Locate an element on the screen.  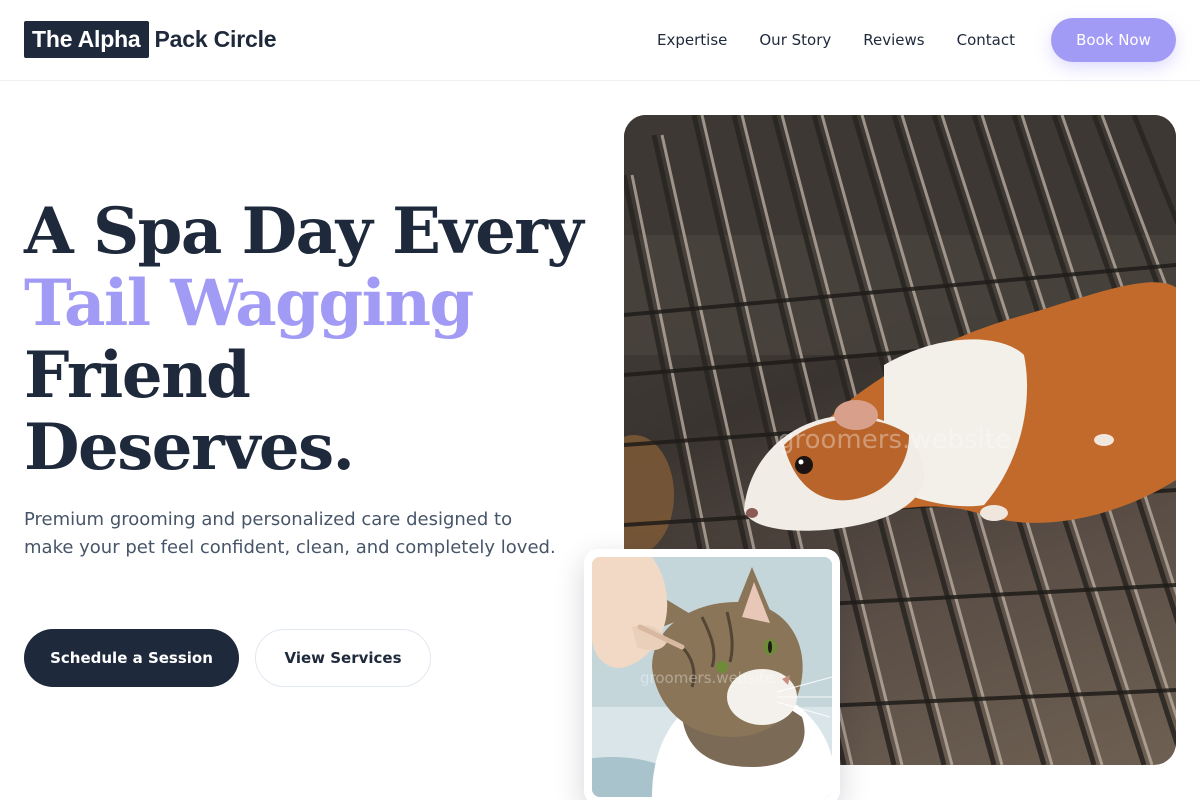
nav-link-contact: Contact is located at coordinates (986, 40).